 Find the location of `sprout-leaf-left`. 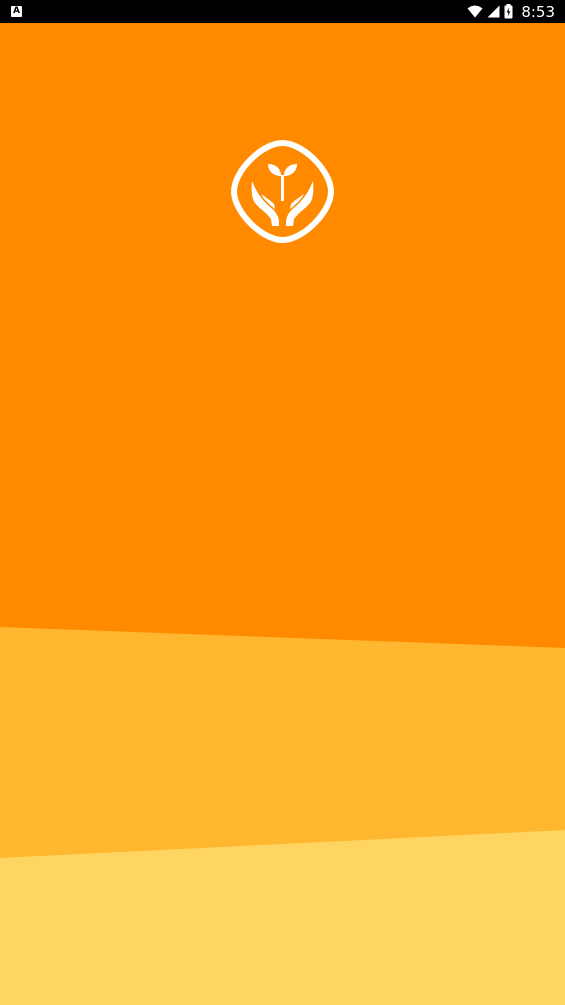

sprout-leaf-left is located at coordinates (274, 170).